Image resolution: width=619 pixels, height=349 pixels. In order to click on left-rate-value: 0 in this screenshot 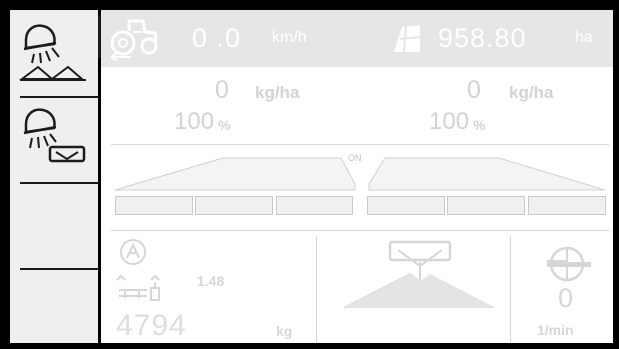, I will do `click(222, 90)`.